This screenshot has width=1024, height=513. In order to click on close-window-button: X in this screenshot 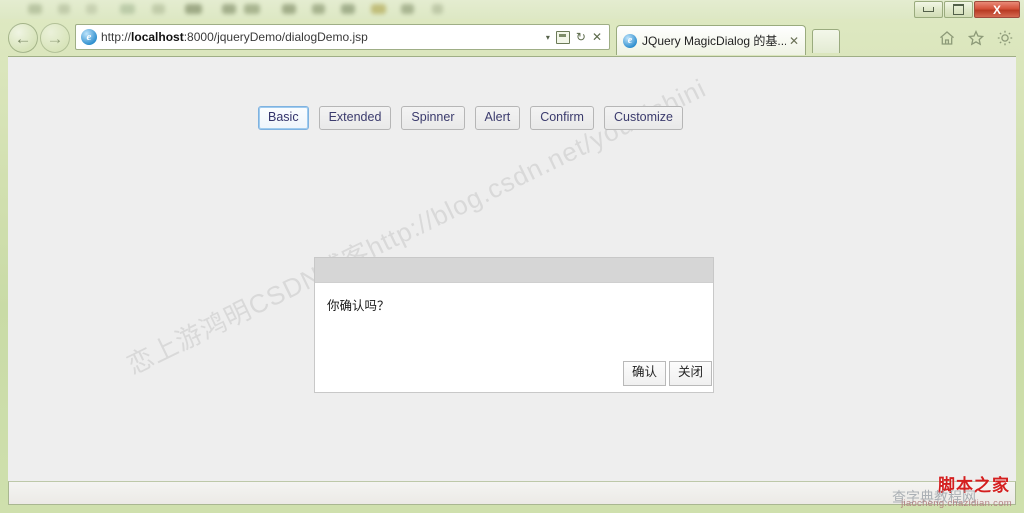, I will do `click(997, 9)`.